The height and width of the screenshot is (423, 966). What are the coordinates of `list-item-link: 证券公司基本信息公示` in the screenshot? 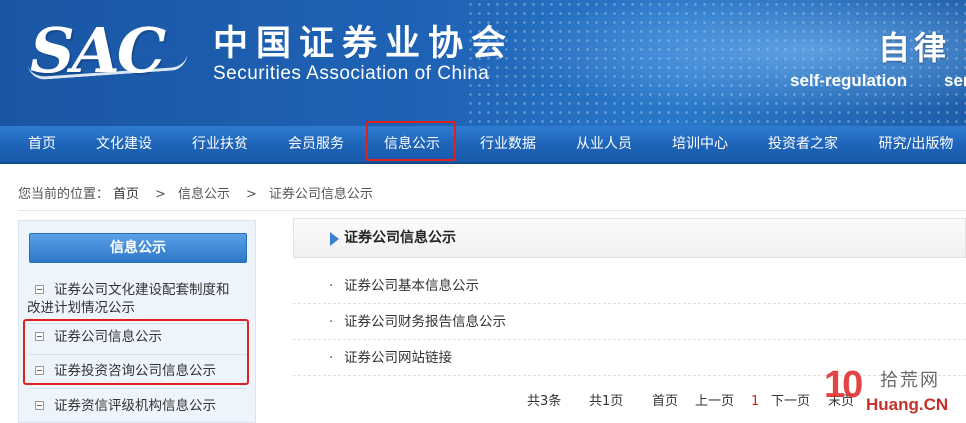 It's located at (411, 286).